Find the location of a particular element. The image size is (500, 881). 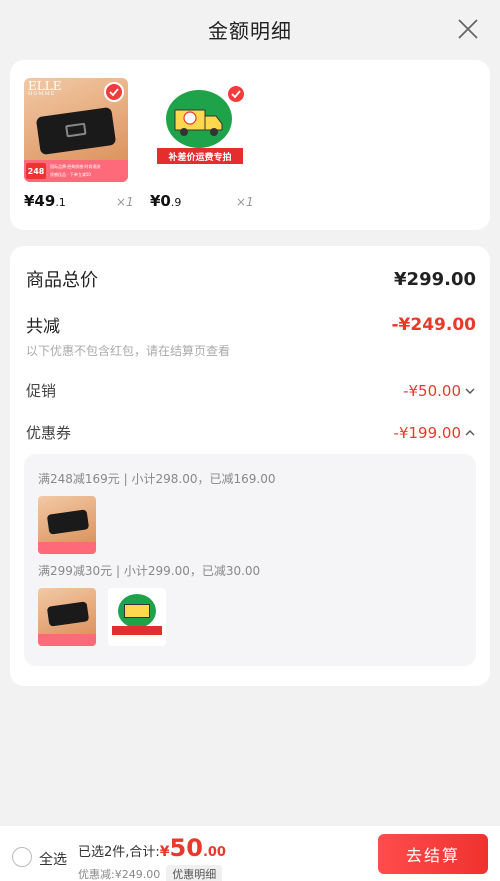

currency-symbol: ¥ is located at coordinates (164, 852).